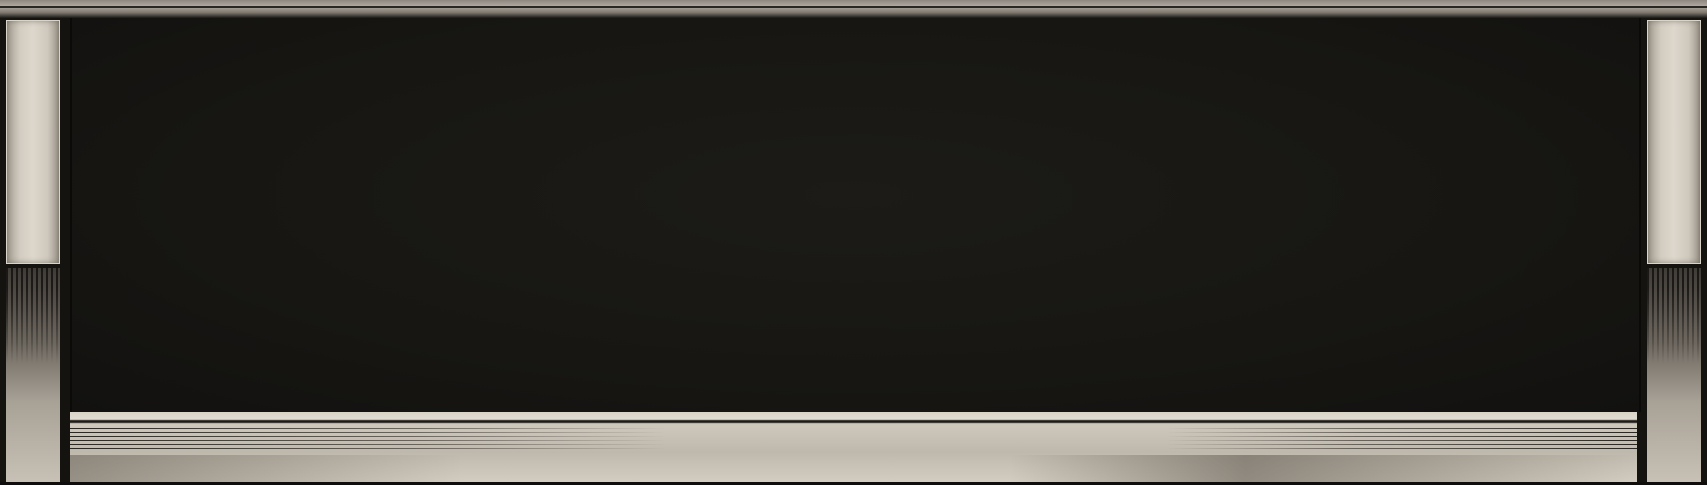 Image resolution: width=1707 pixels, height=485 pixels. Describe the element at coordinates (33, 315) in the screenshot. I see `left-hatch-lines` at that location.